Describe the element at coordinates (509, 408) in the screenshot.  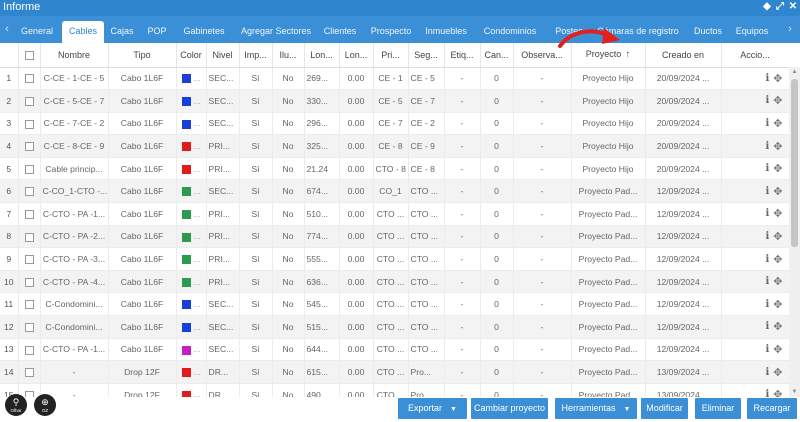
I see `cambiar-proyecto-button: Cambiar proyecto` at that location.